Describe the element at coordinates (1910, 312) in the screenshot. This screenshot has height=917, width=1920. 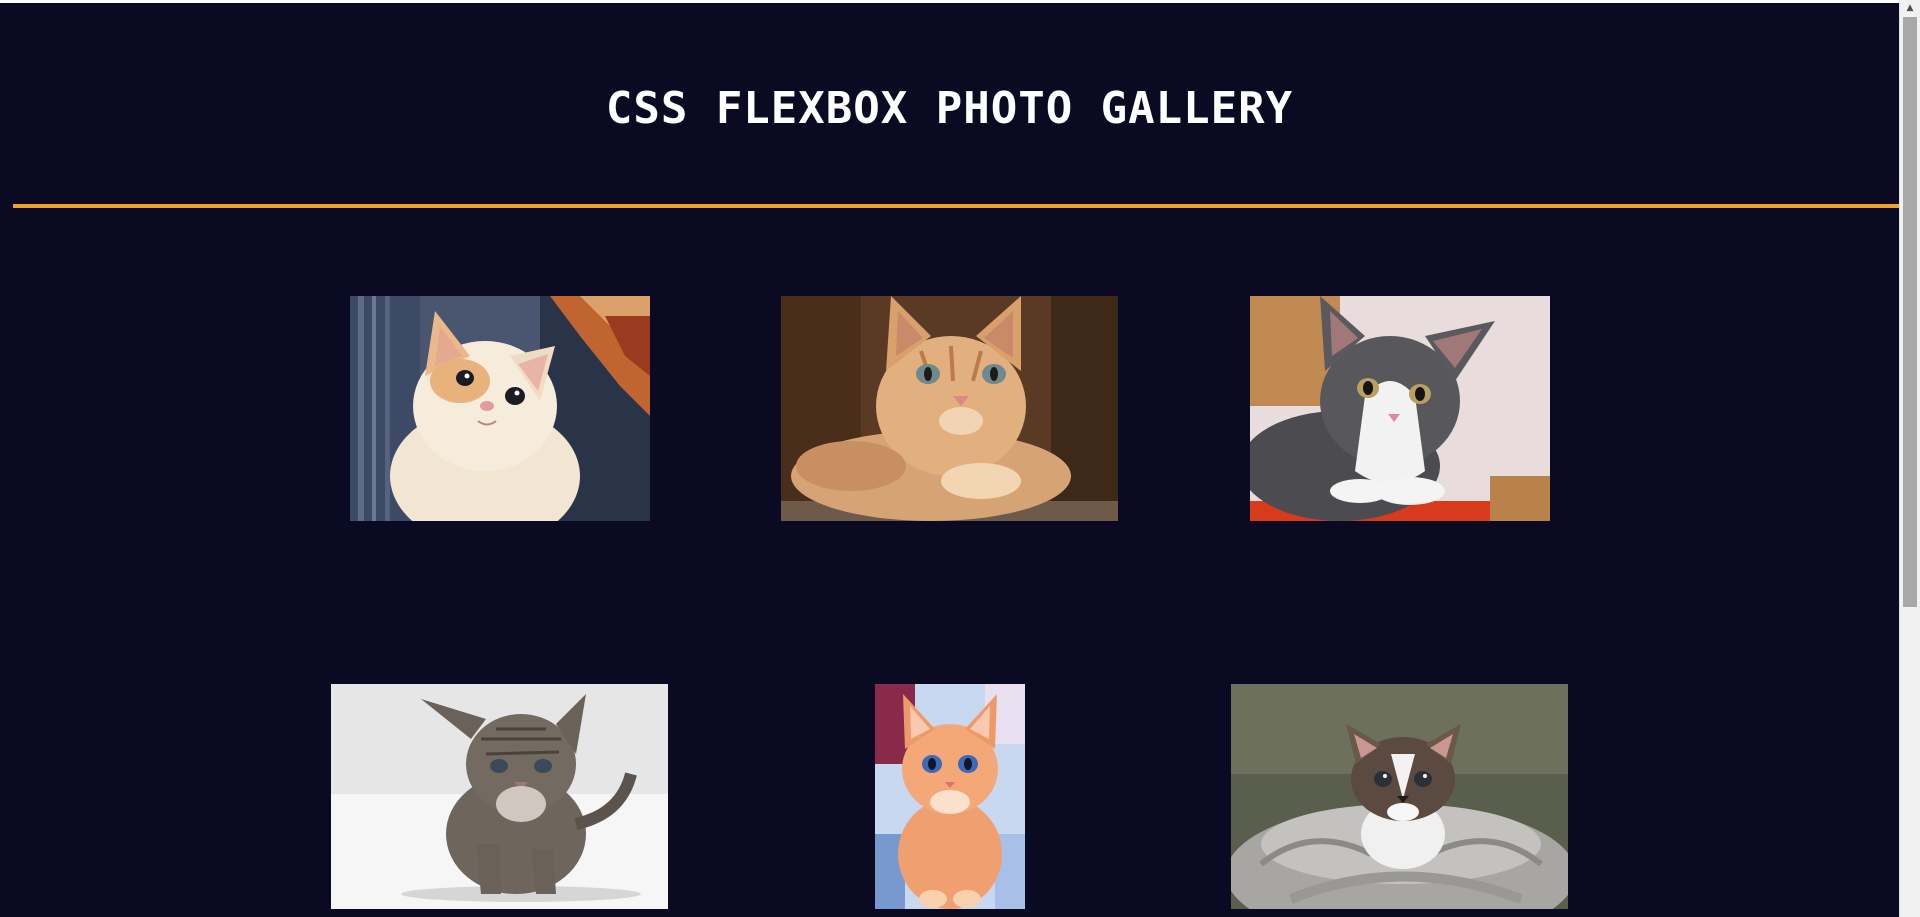
I see `scrollbar-thumb` at that location.